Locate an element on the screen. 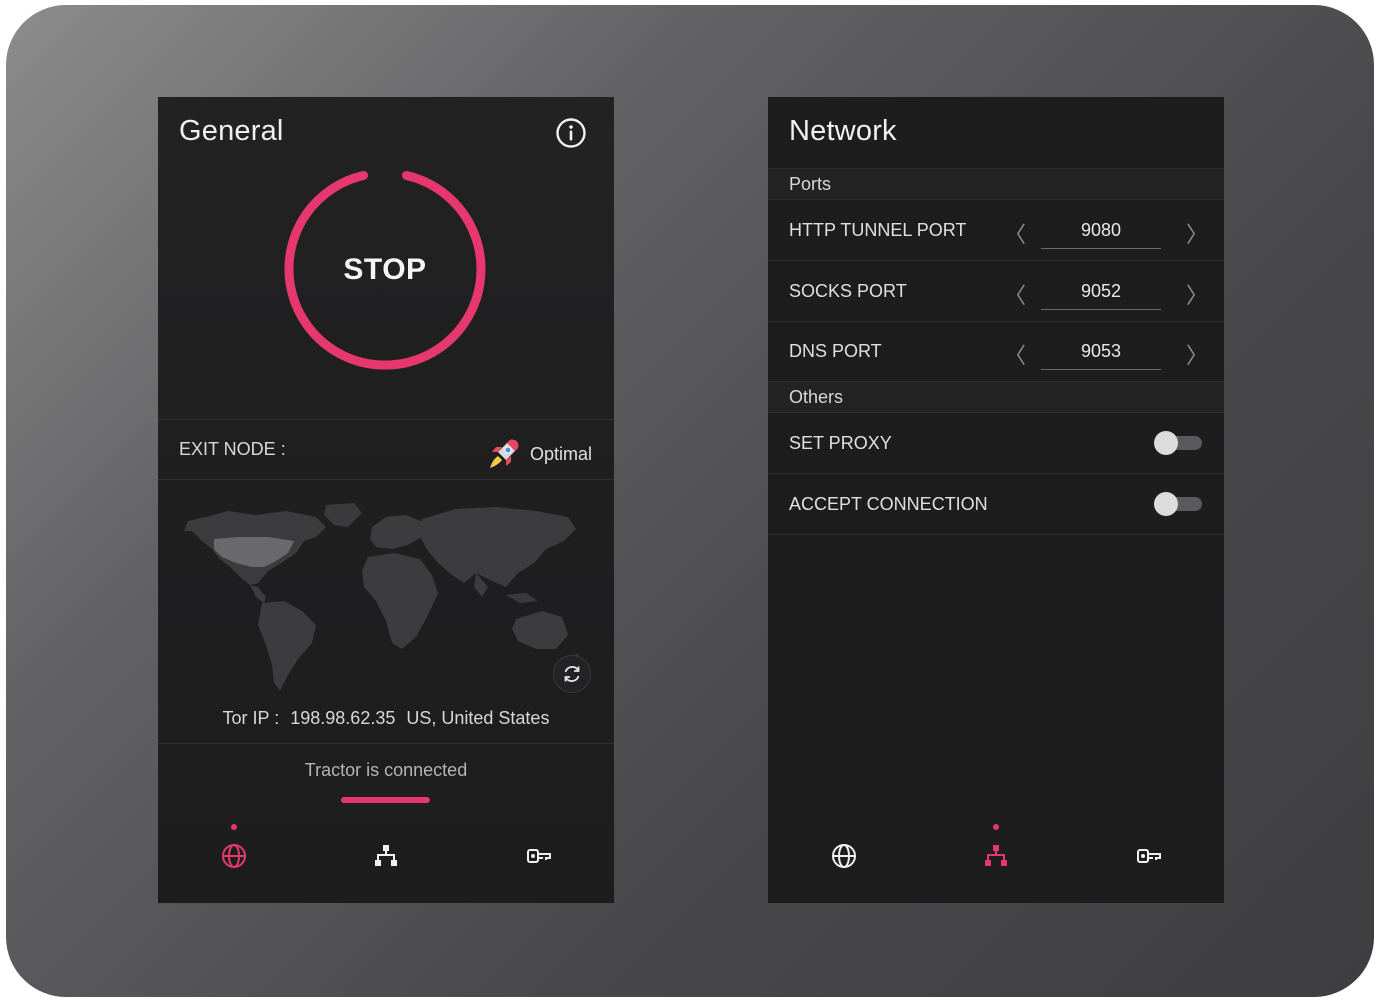  http-tunnel-port-row: HTTP TUNNEL PORT 〈 〉 is located at coordinates (996, 230).